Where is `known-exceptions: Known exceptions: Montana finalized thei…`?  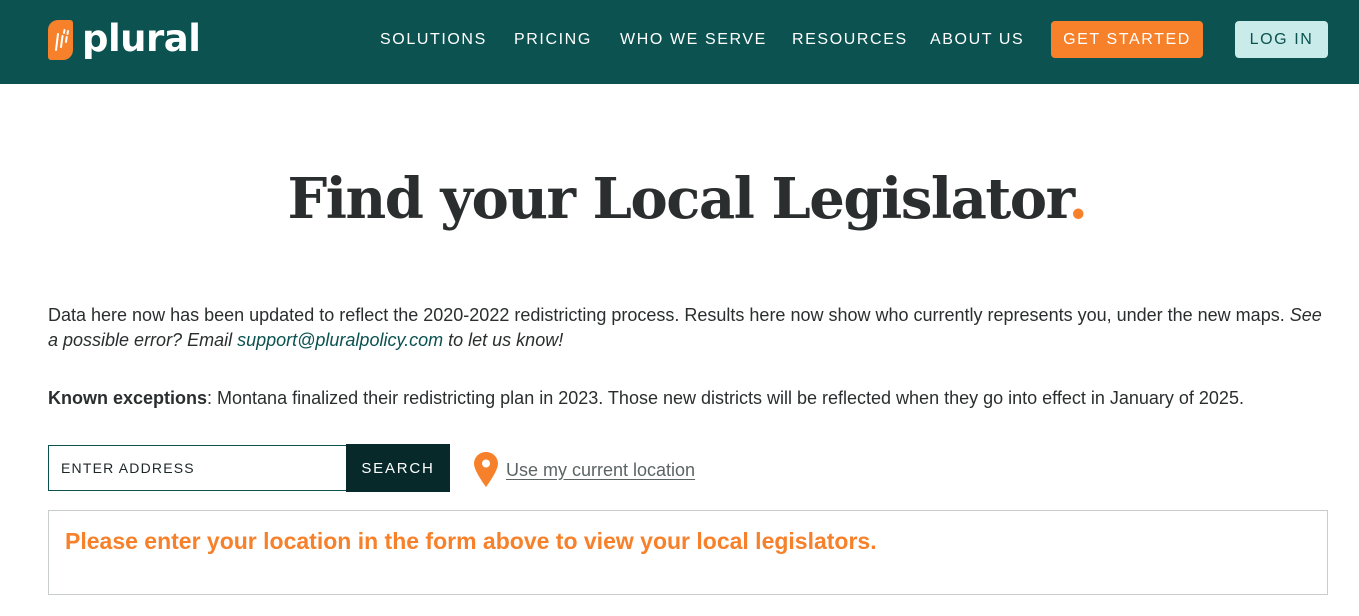
known-exceptions: Known exceptions: Montana finalized thei… is located at coordinates (698, 398).